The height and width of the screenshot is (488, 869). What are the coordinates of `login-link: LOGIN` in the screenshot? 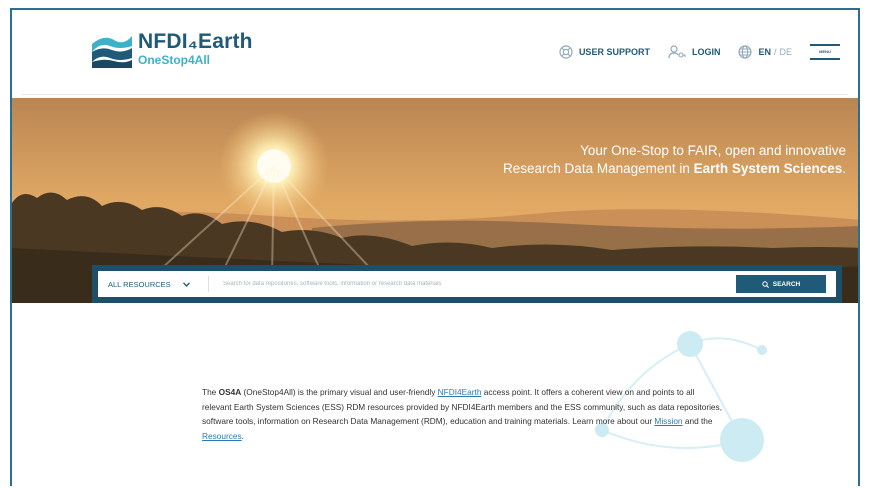 It's located at (694, 52).